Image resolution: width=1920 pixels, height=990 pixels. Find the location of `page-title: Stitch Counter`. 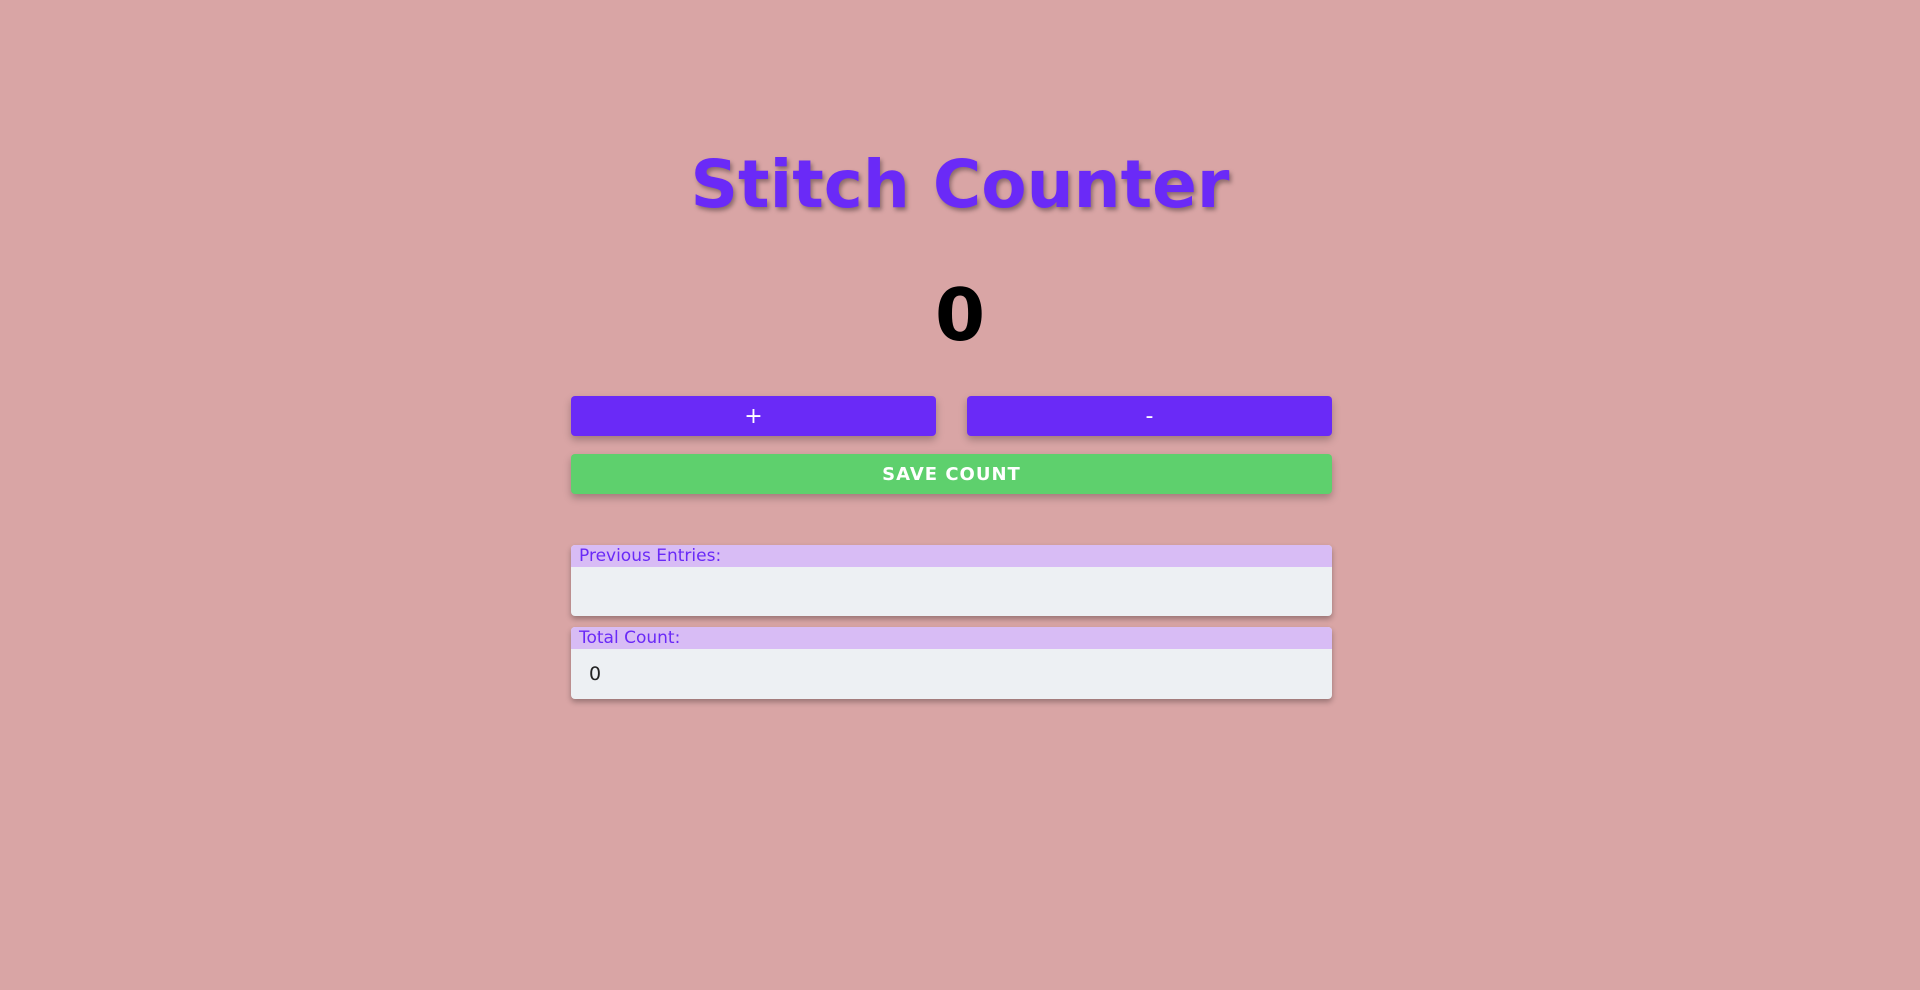

page-title: Stitch Counter is located at coordinates (960, 184).